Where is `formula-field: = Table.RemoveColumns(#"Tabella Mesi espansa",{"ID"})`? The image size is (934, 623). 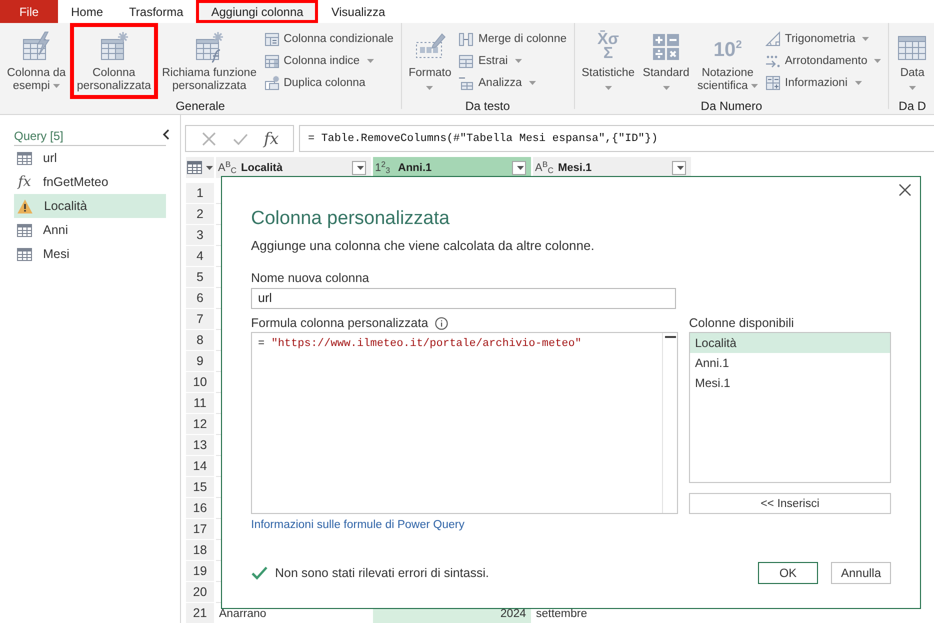
formula-field: = Table.RemoveColumns(#"Tabella Mesi espansa",{"ID"}) is located at coordinates (616, 138).